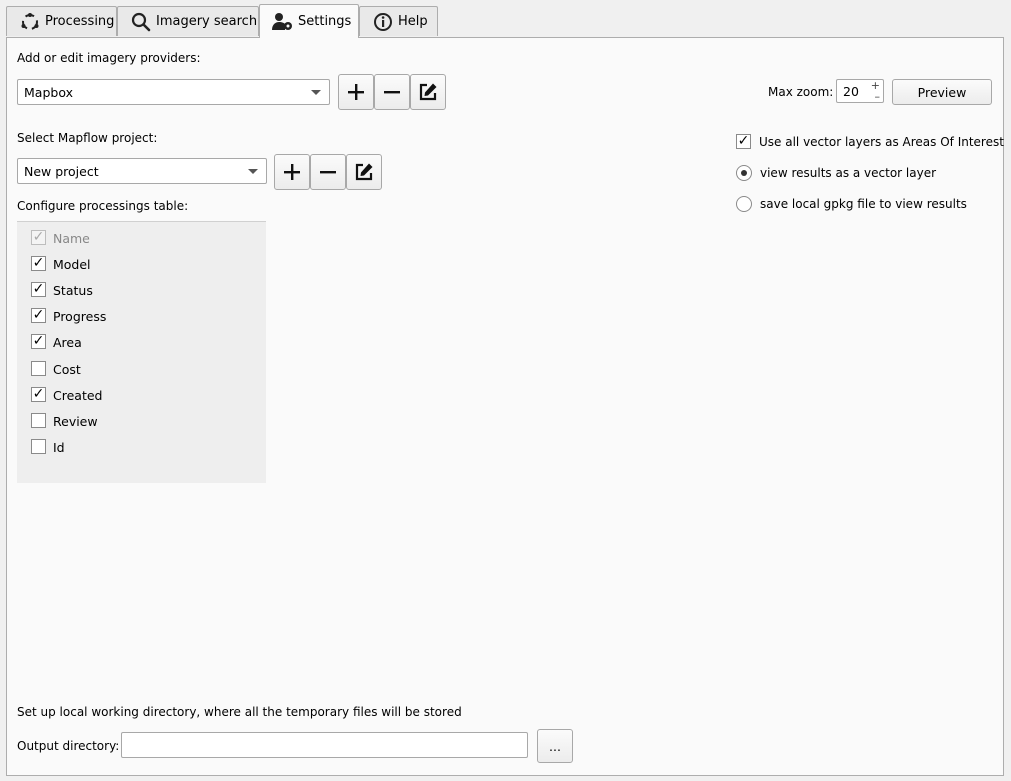 The width and height of the screenshot is (1011, 781). I want to click on save-local-gpkg-label: save local gpkg file to view results, so click(863, 204).